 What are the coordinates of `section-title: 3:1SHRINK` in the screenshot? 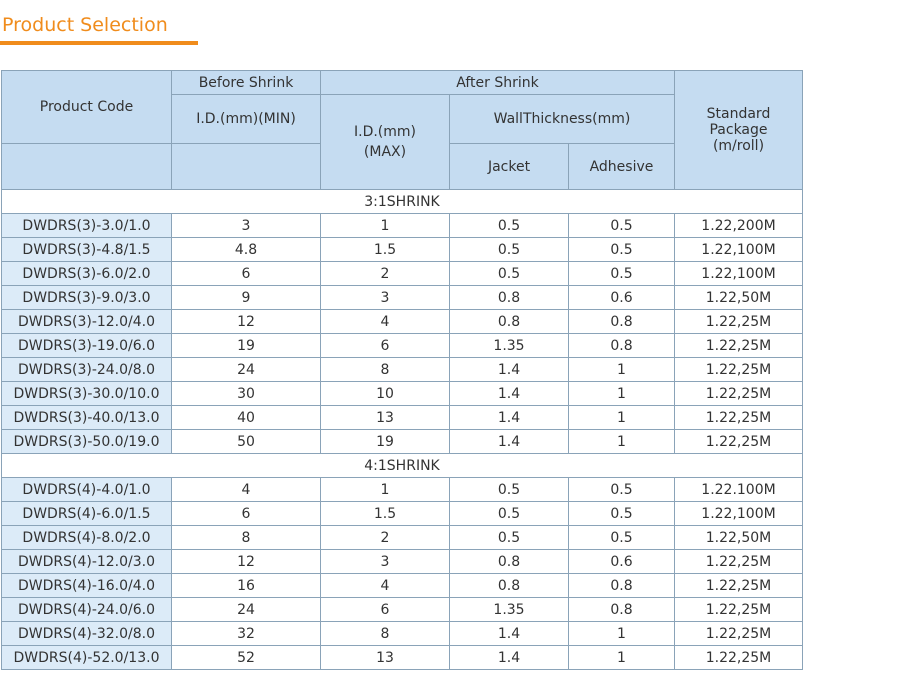 It's located at (402, 201).